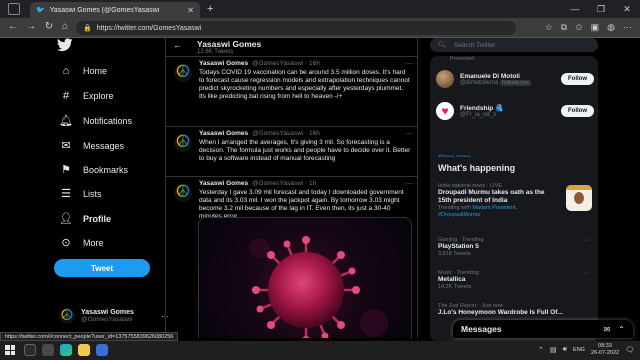 Image resolution: width=640 pixels, height=360 pixels. What do you see at coordinates (291, 47) in the screenshot?
I see `profile-header: ← Yasaswi Gomes 12.6K Tweets` at bounding box center [291, 47].